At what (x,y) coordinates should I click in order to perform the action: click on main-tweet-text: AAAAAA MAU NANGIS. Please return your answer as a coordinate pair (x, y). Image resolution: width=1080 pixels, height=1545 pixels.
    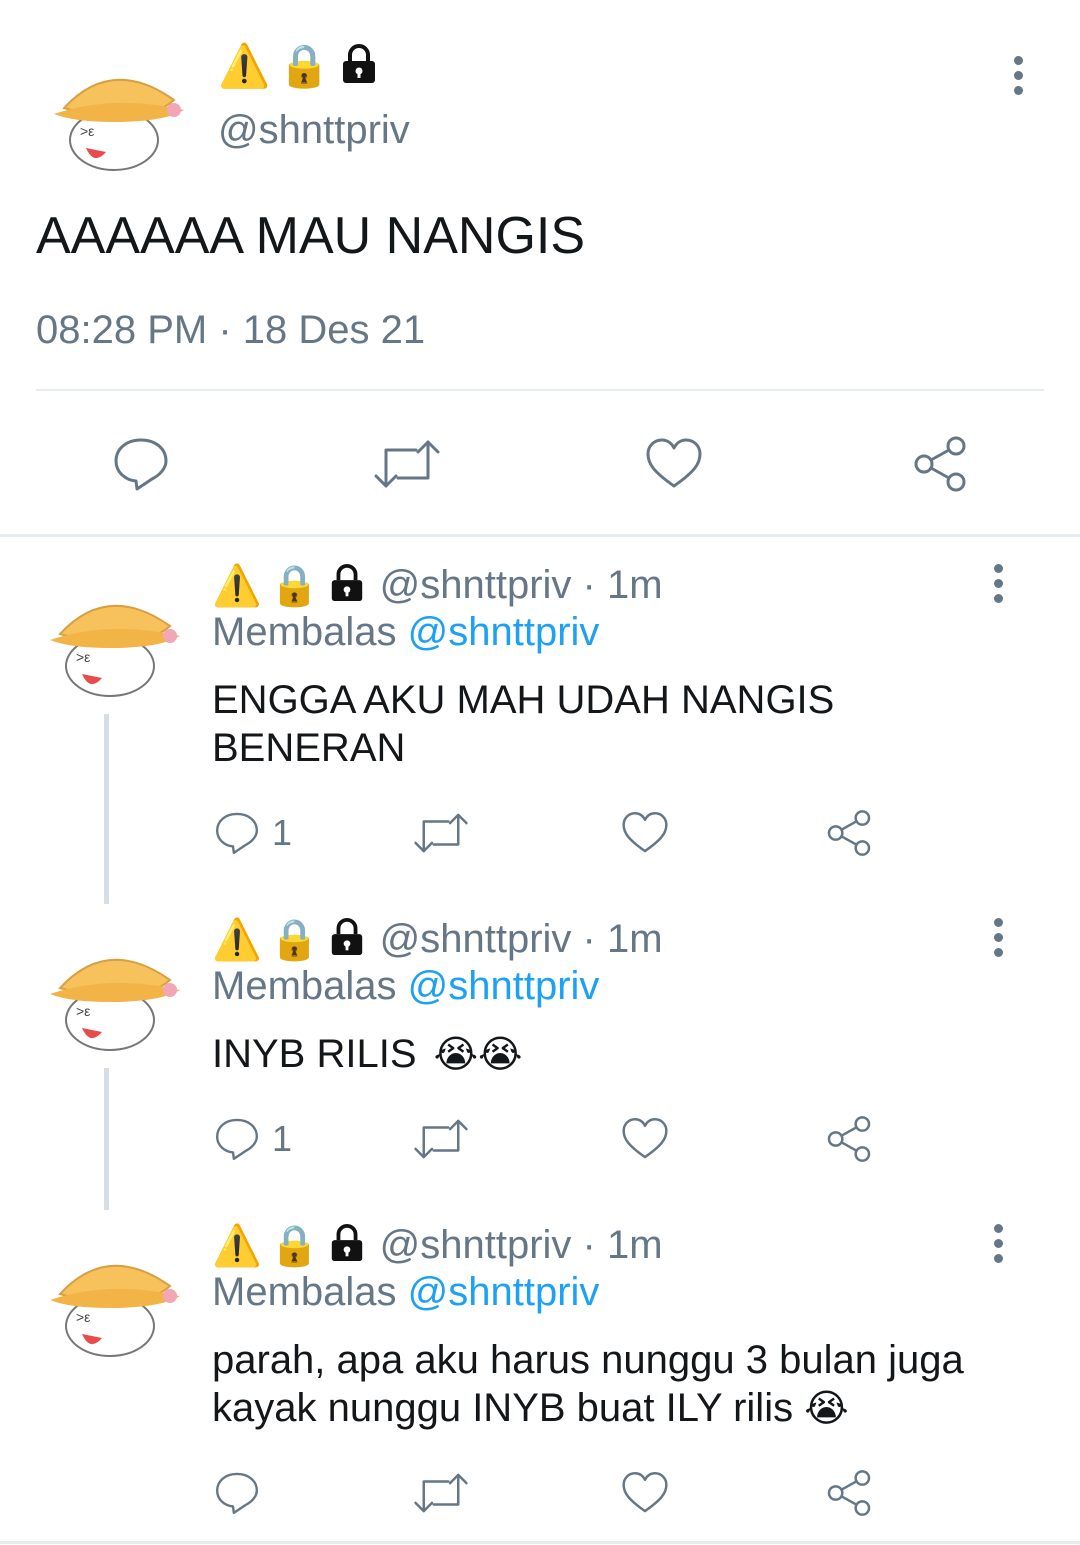
    Looking at the image, I should click on (311, 236).